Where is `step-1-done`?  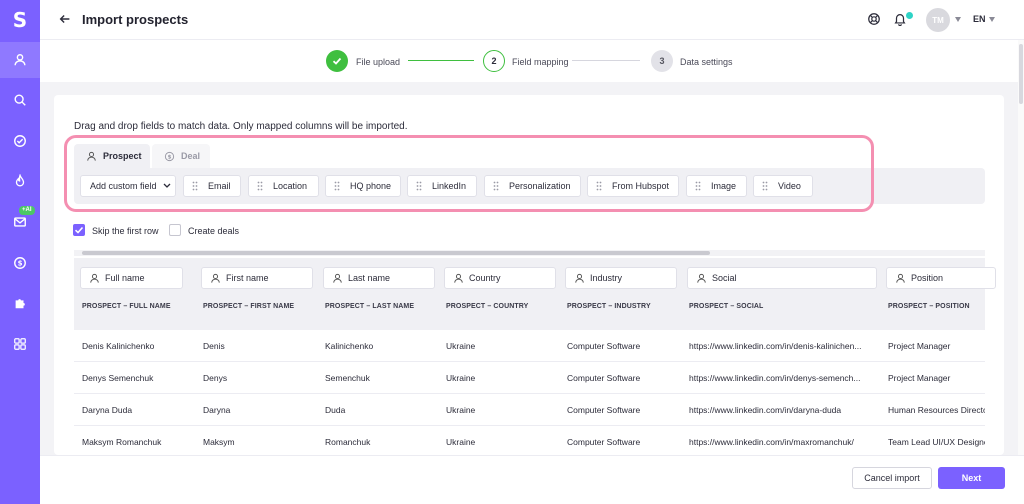
step-1-done is located at coordinates (337, 61).